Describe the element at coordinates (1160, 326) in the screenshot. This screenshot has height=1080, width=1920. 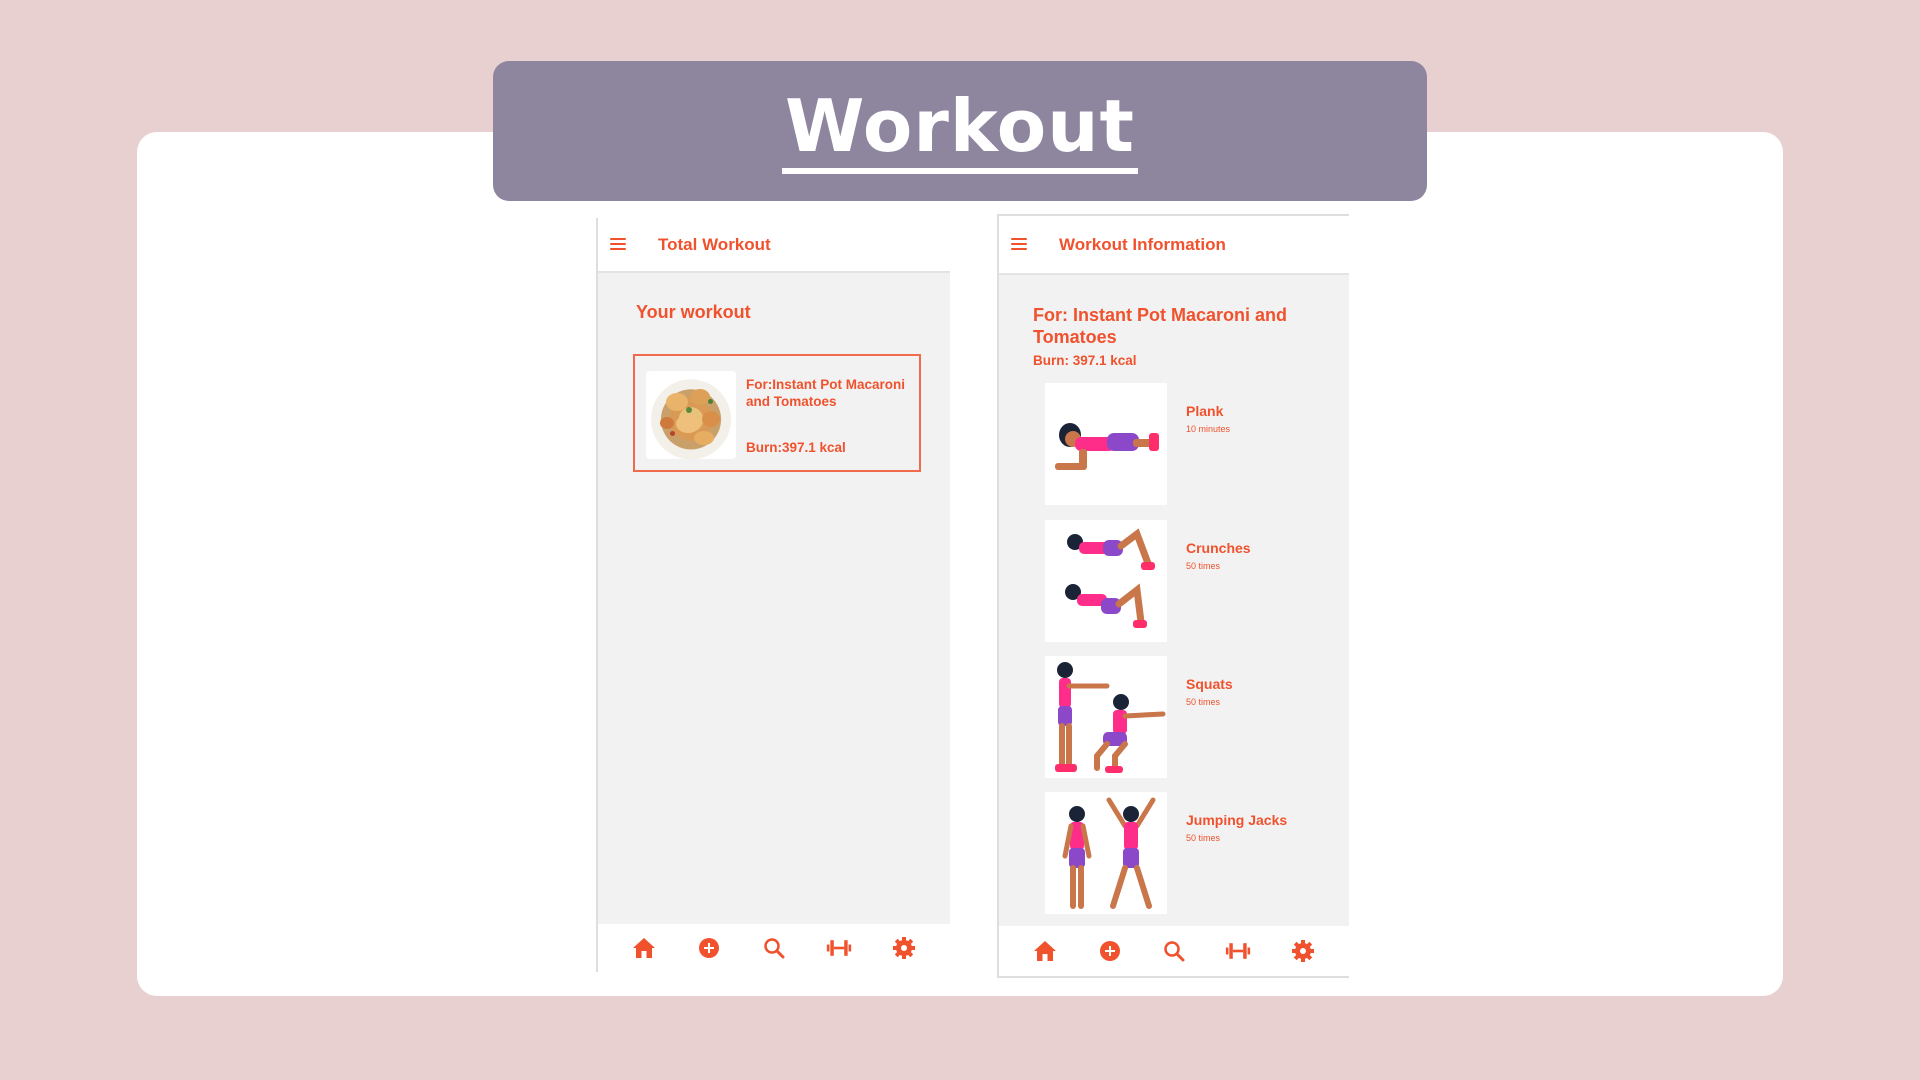
I see `for-title: For: Instant Pot Macaroni and Tomatoes` at that location.